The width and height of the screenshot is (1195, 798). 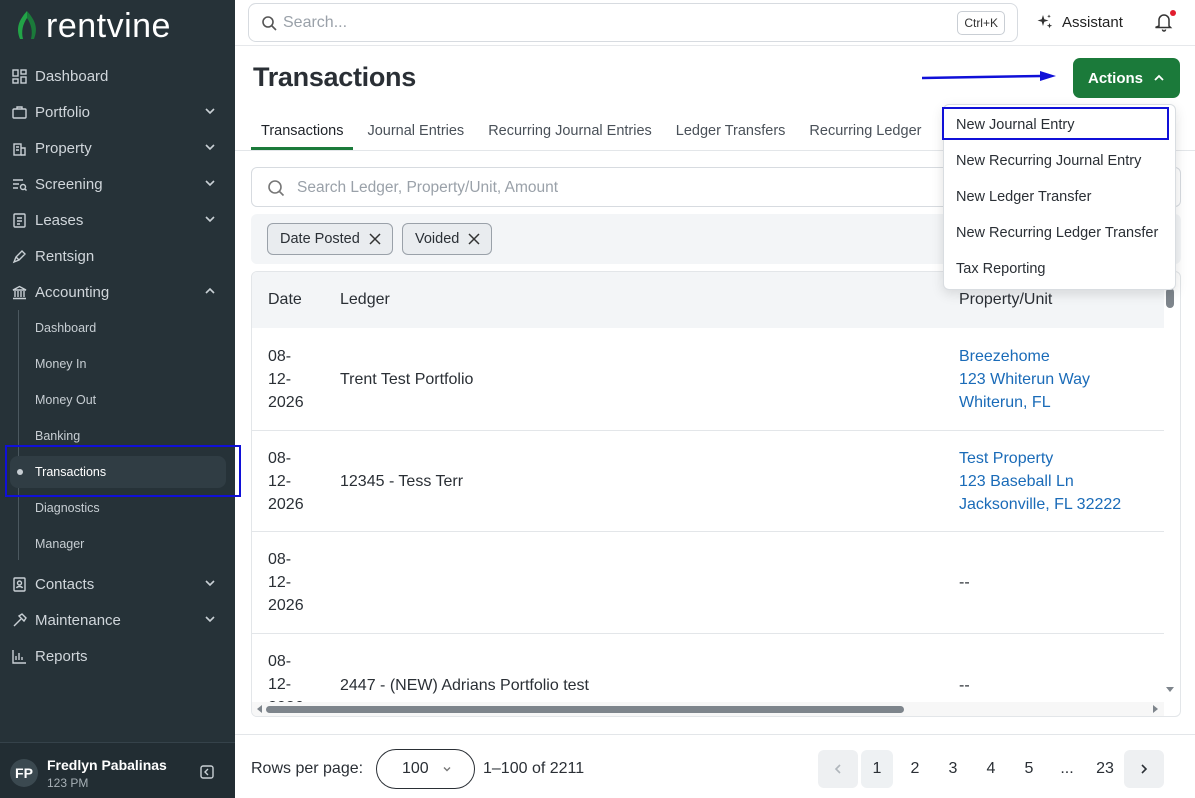 I want to click on sidebar-item-screening: Screening, so click(x=117, y=184).